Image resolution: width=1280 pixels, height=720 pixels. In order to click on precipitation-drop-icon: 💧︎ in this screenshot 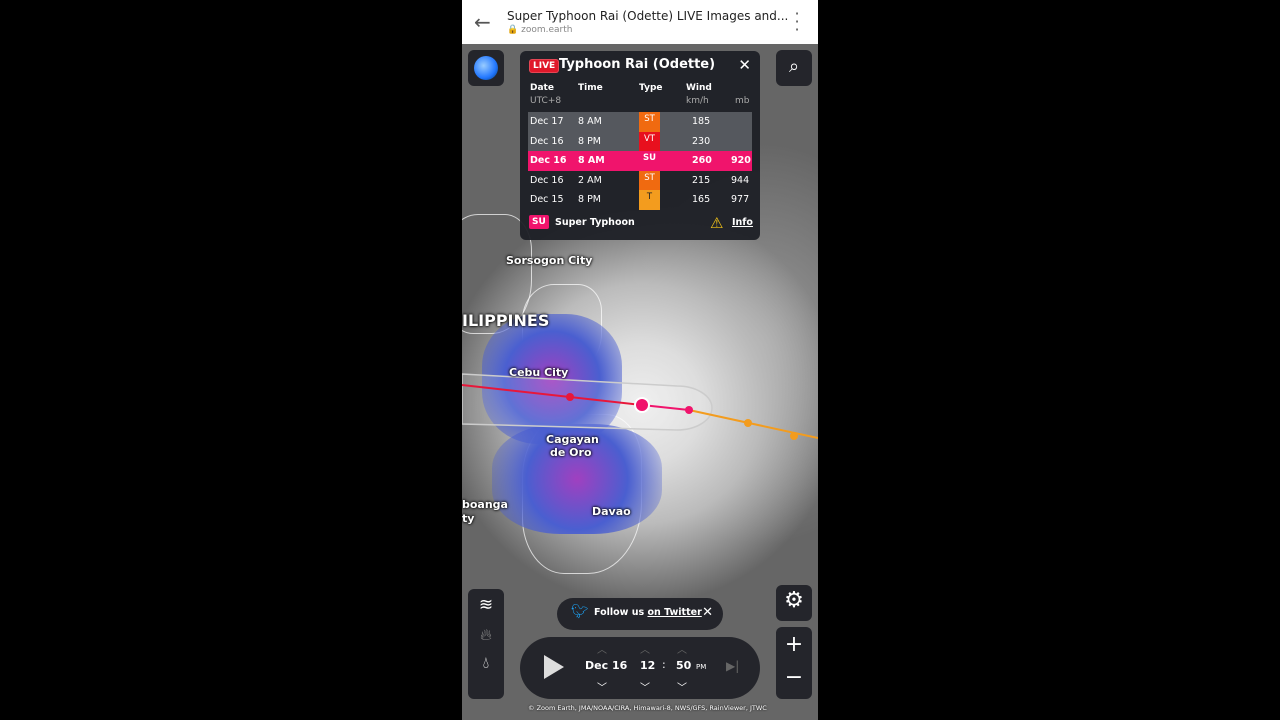, I will do `click(486, 663)`.